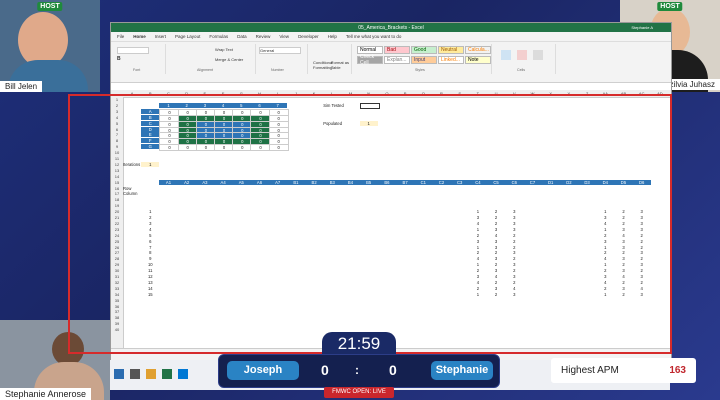 This screenshot has height=400, width=720. Describe the element at coordinates (205, 70) in the screenshot. I see `group-label: Alignment` at that location.